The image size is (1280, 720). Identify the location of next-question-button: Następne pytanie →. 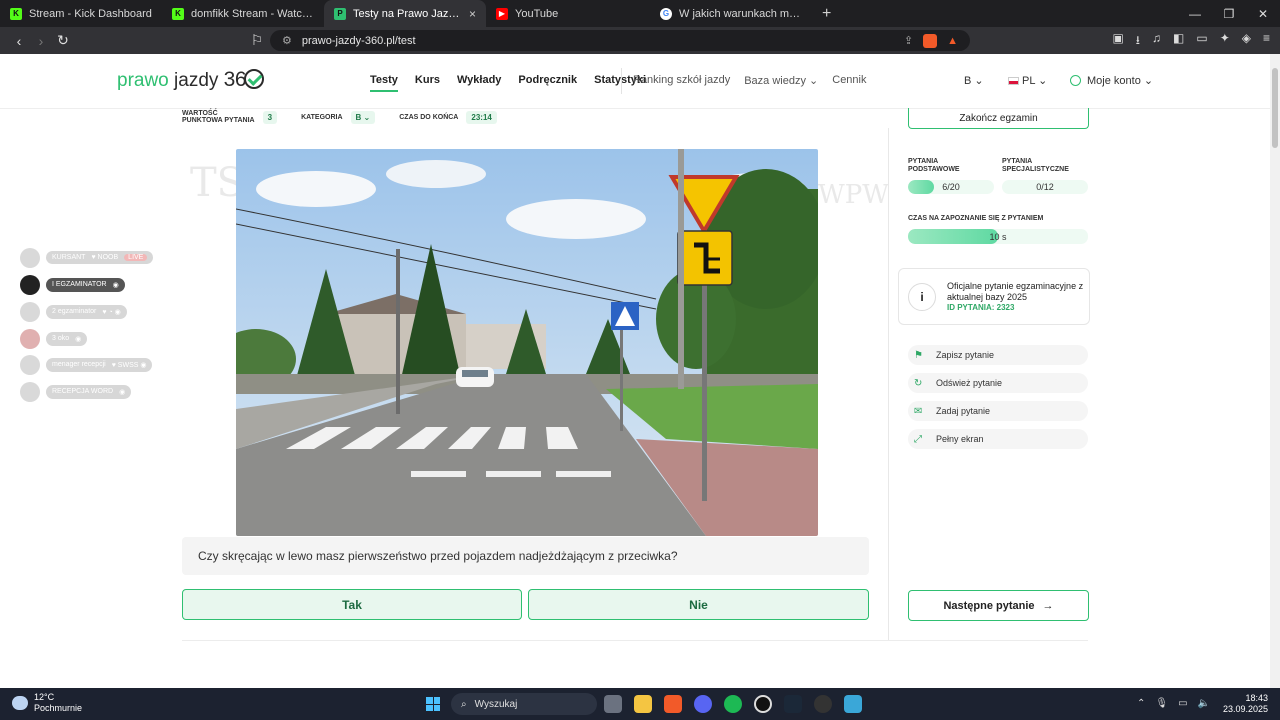
(998, 605).